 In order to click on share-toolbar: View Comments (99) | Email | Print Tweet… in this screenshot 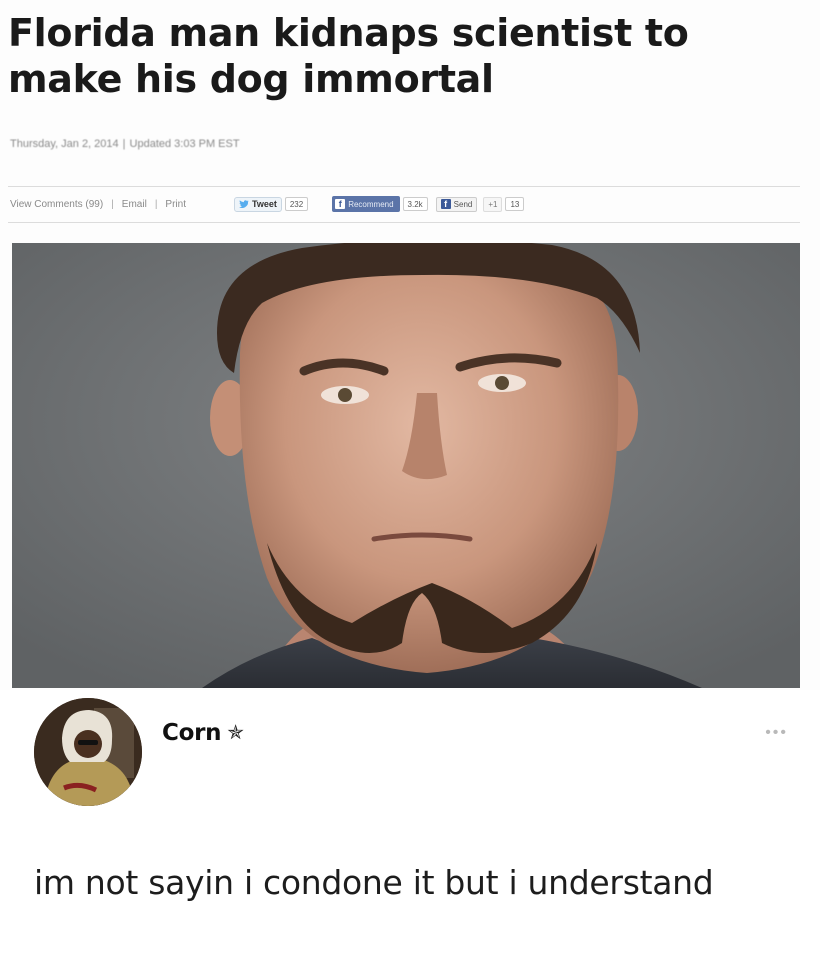, I will do `click(405, 204)`.